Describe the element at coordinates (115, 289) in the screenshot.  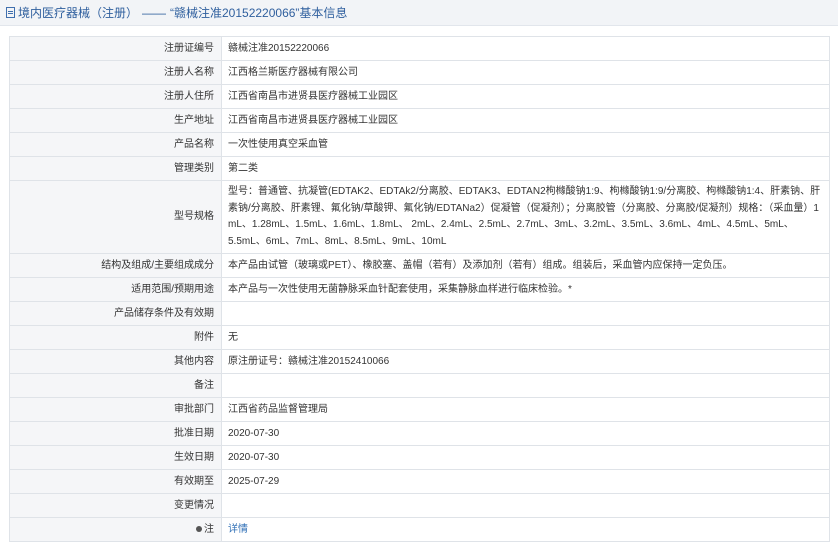
I see `row-label: 适用范围/预期用途` at that location.